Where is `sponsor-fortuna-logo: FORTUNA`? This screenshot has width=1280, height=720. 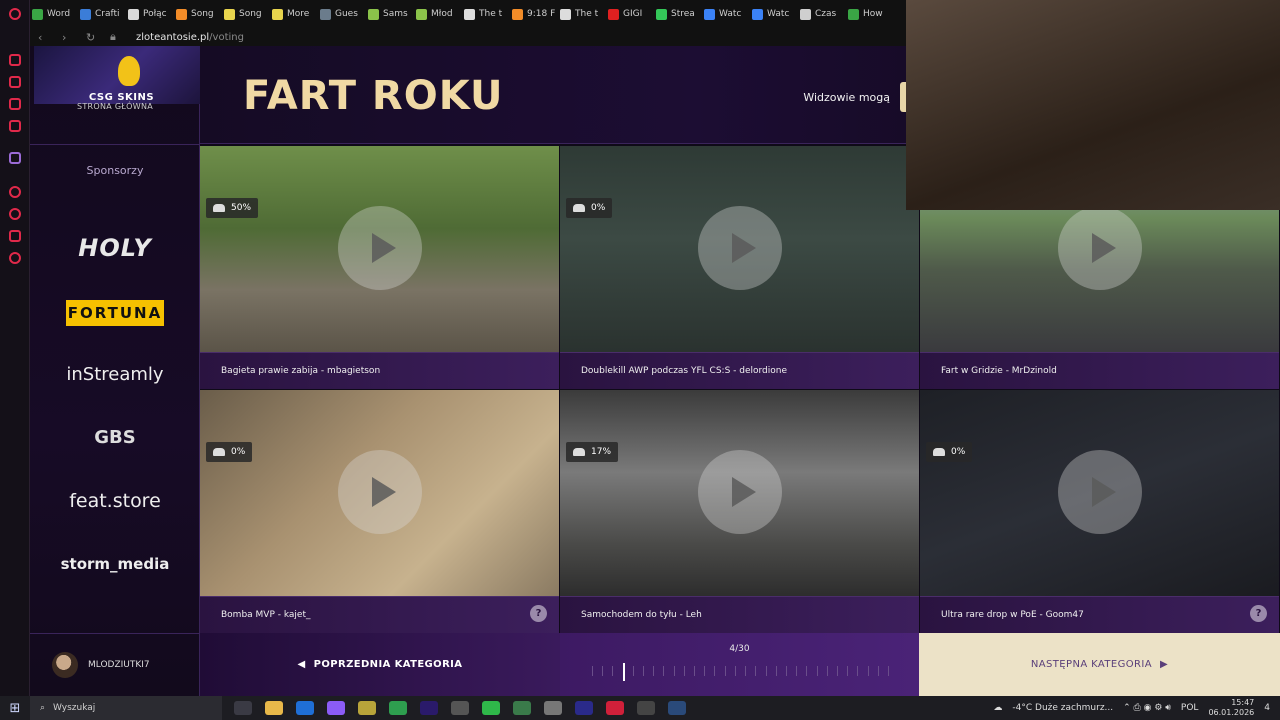
sponsor-fortuna-logo: FORTUNA is located at coordinates (115, 313).